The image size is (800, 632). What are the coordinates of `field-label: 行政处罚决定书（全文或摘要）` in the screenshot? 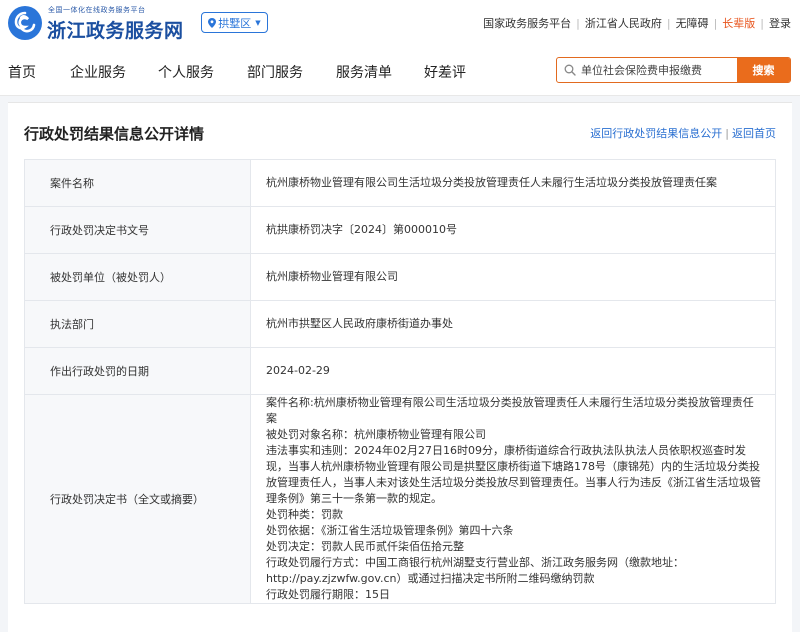 It's located at (137, 499).